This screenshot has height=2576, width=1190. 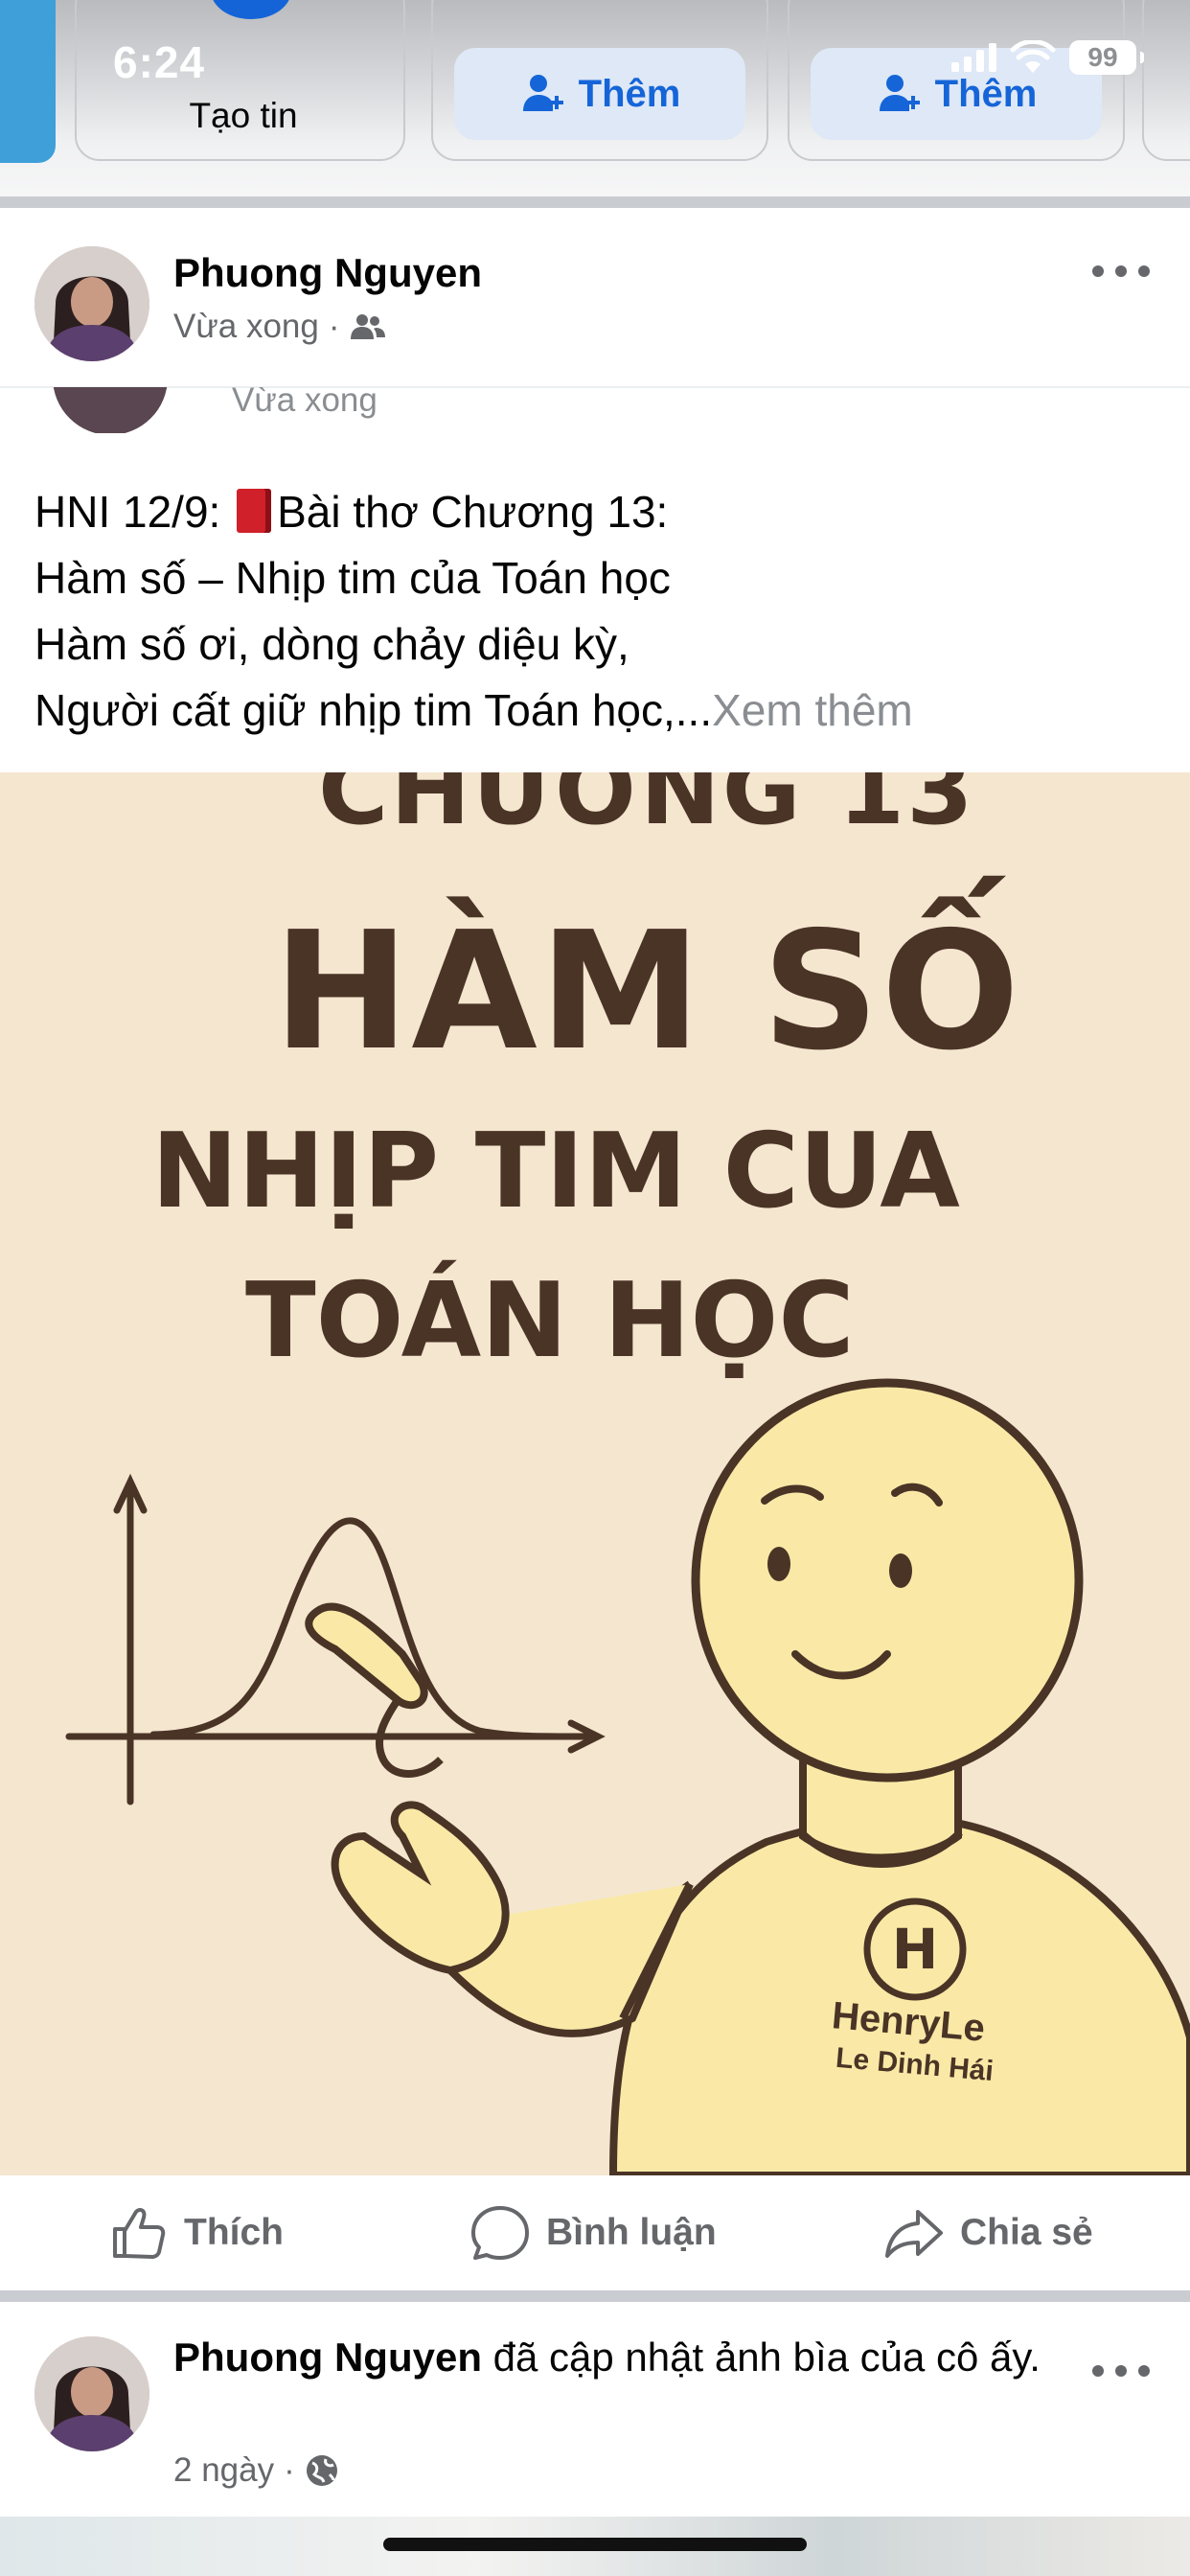 I want to click on status-indicators: 99, so click(x=1047, y=57).